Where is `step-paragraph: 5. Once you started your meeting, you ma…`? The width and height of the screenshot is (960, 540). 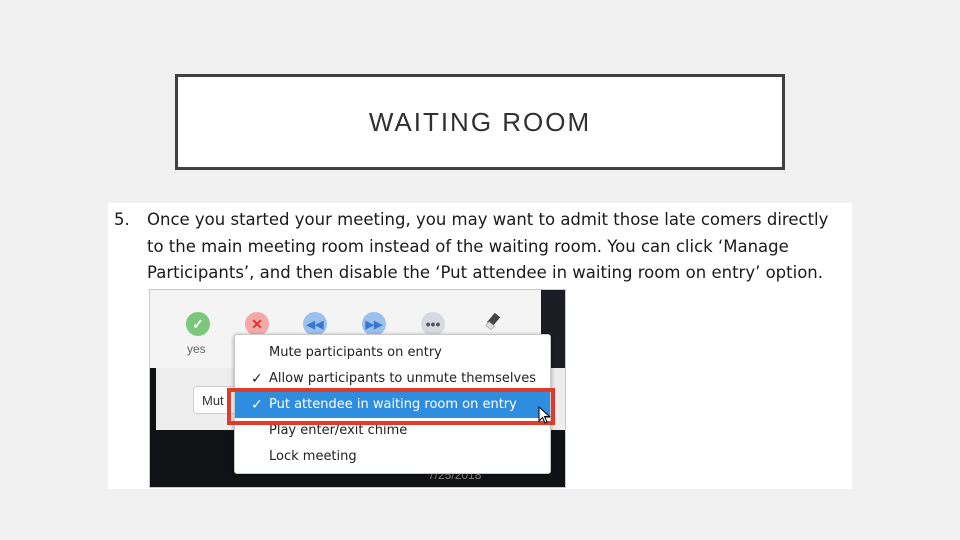
step-paragraph: 5. Once you started your meeting, you ma… is located at coordinates (482, 247).